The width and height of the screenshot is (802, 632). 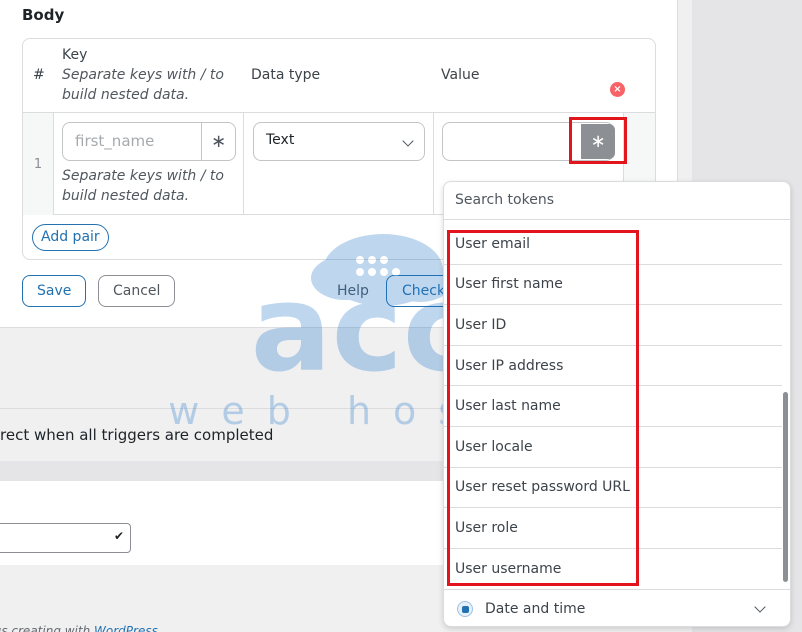 I want to click on highlight-token-button, so click(x=598, y=140).